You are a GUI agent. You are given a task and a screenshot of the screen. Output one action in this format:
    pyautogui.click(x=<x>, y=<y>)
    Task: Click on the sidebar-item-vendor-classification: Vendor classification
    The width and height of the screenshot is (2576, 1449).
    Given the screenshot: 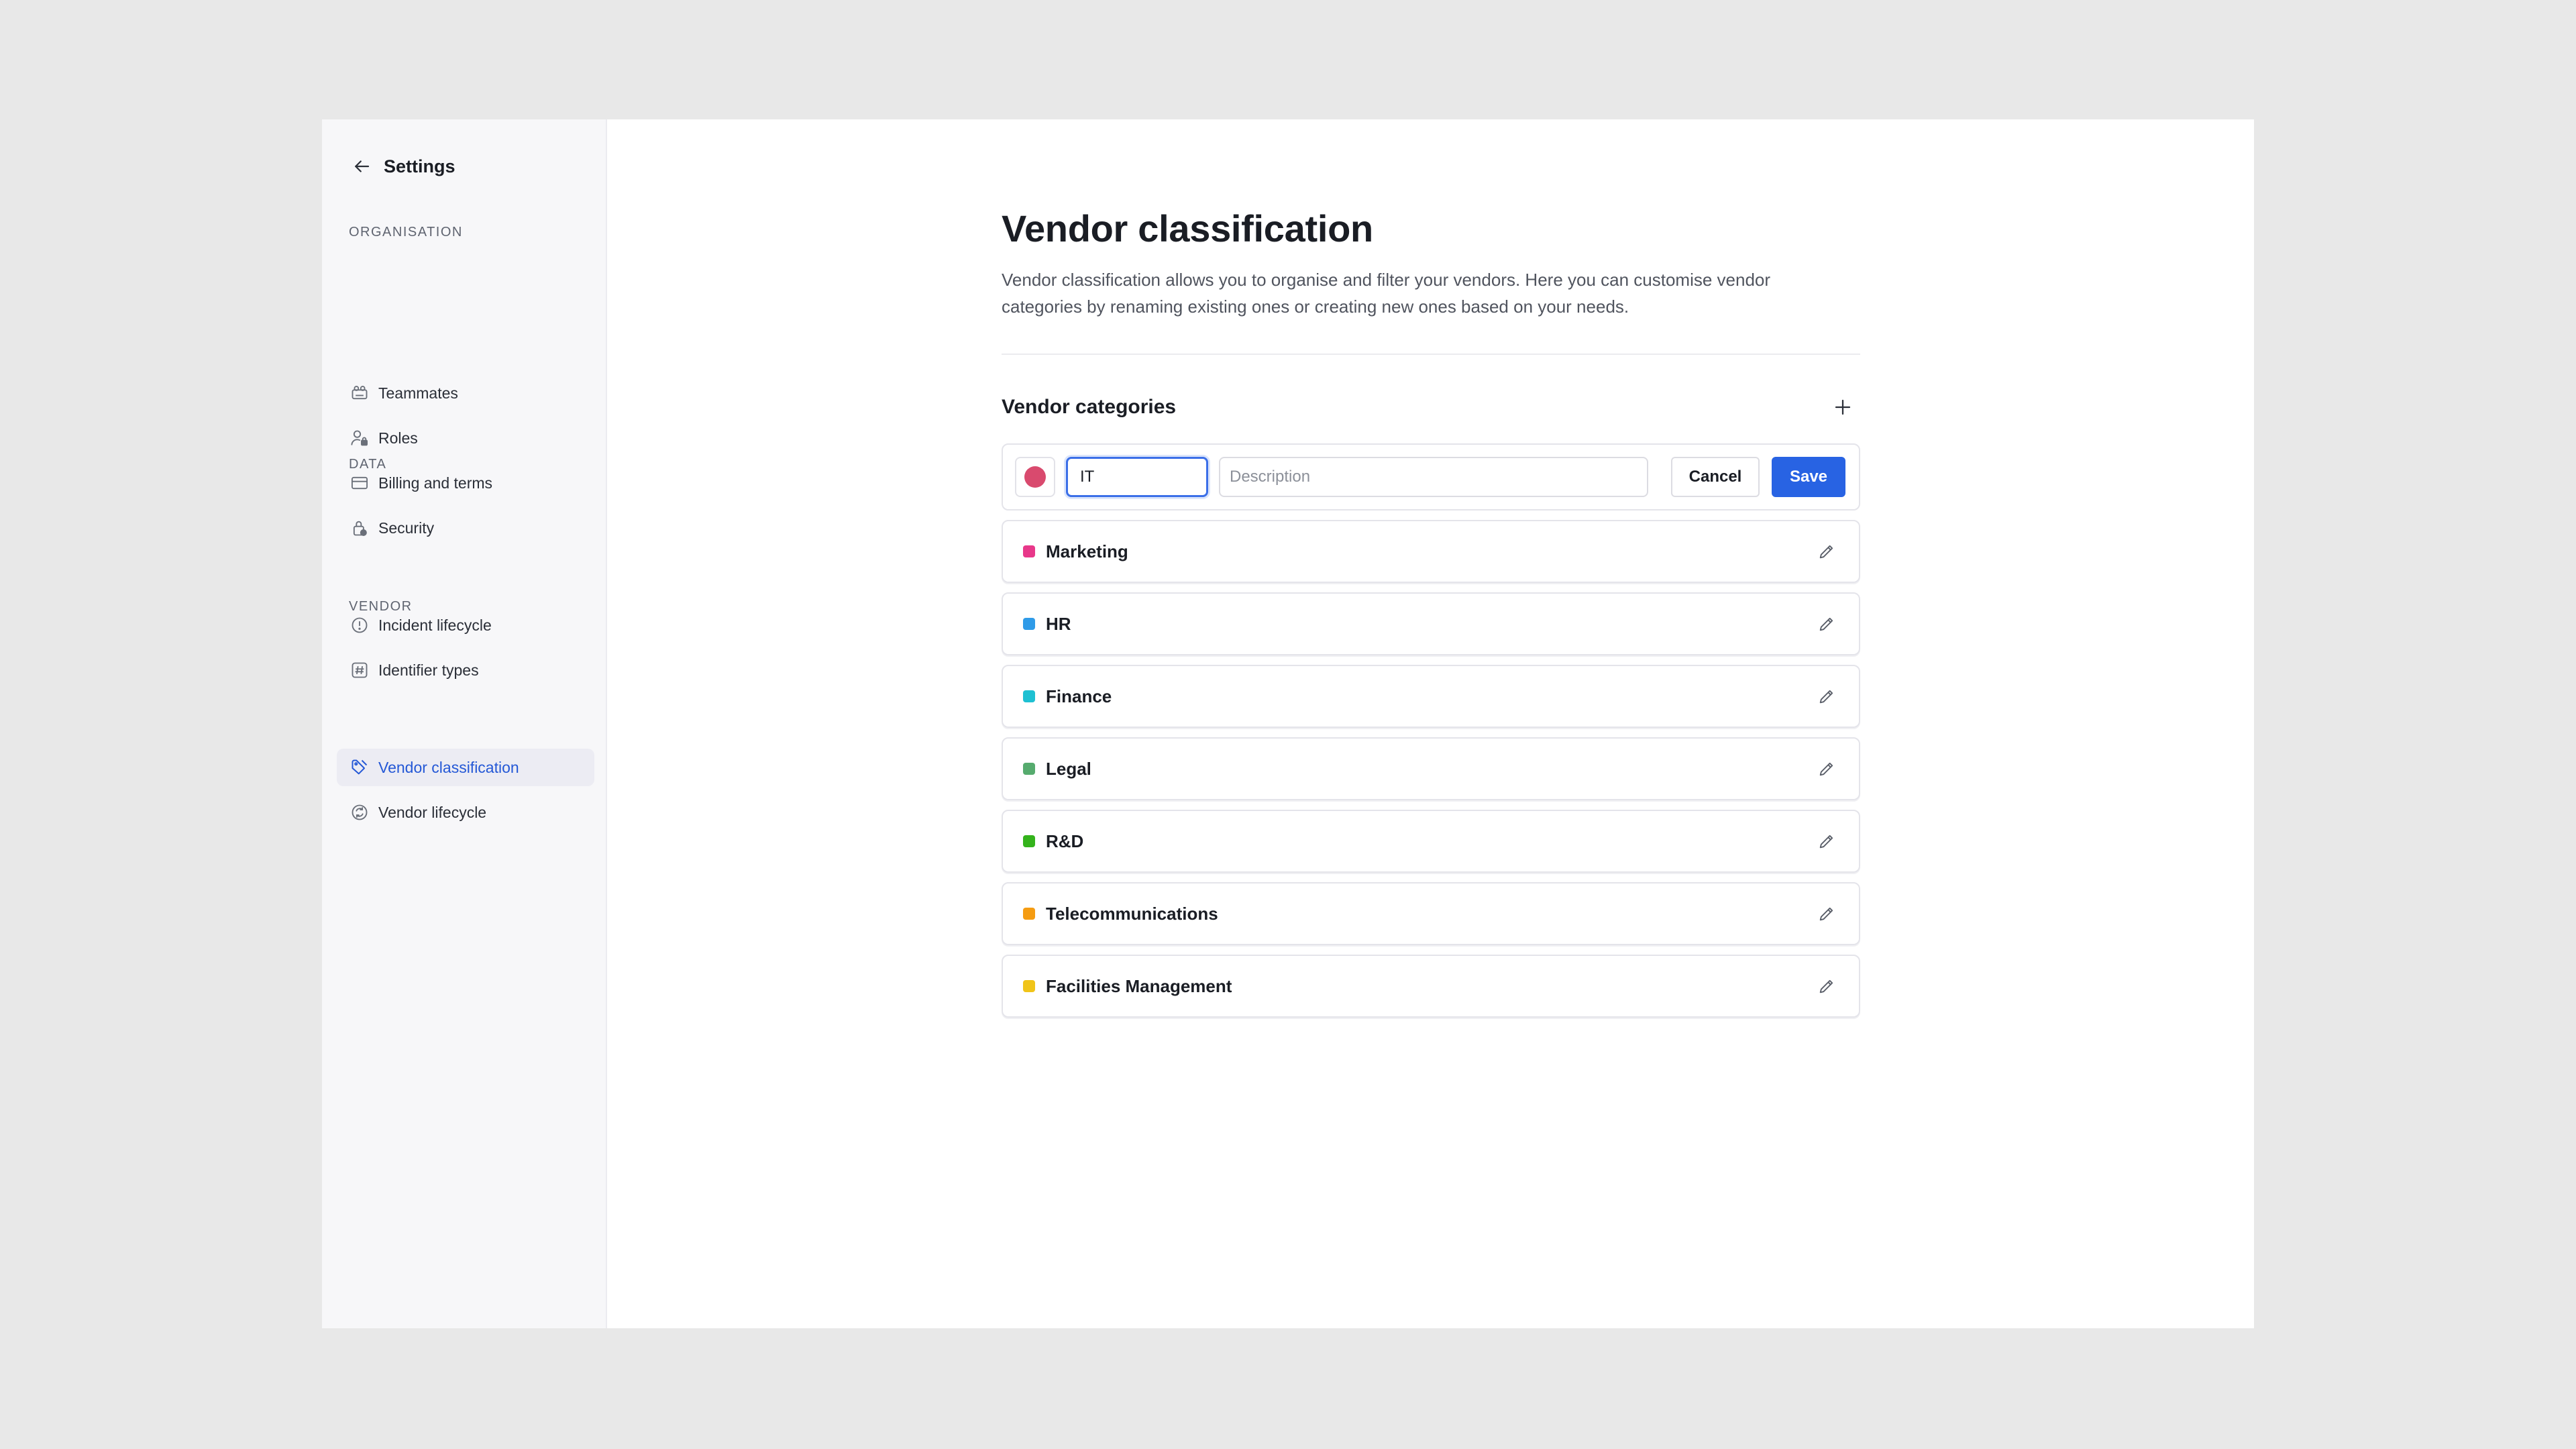 What is the action you would take?
    pyautogui.click(x=465, y=767)
    